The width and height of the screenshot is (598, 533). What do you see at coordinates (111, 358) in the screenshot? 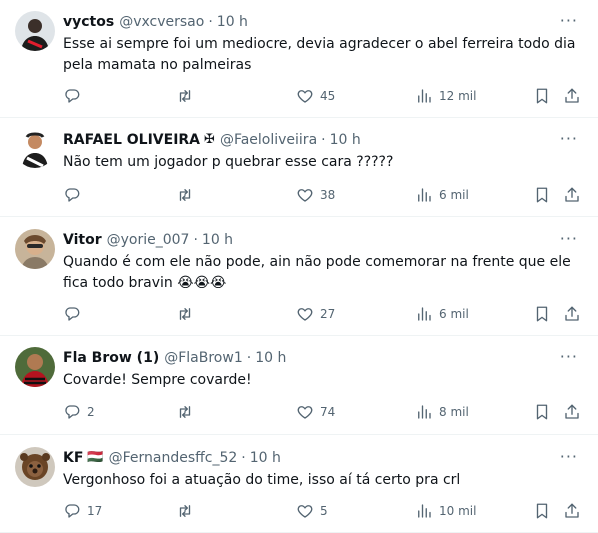
I see `display-name: Fla Brow (1)` at bounding box center [111, 358].